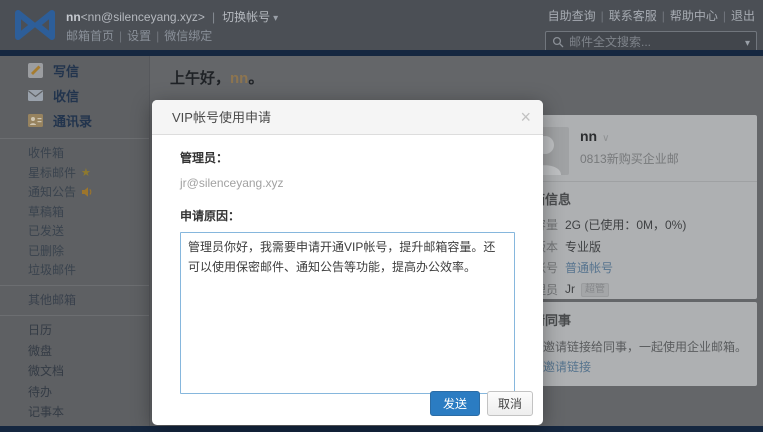  What do you see at coordinates (35, 120) in the screenshot?
I see `contacts-card-icon` at bounding box center [35, 120].